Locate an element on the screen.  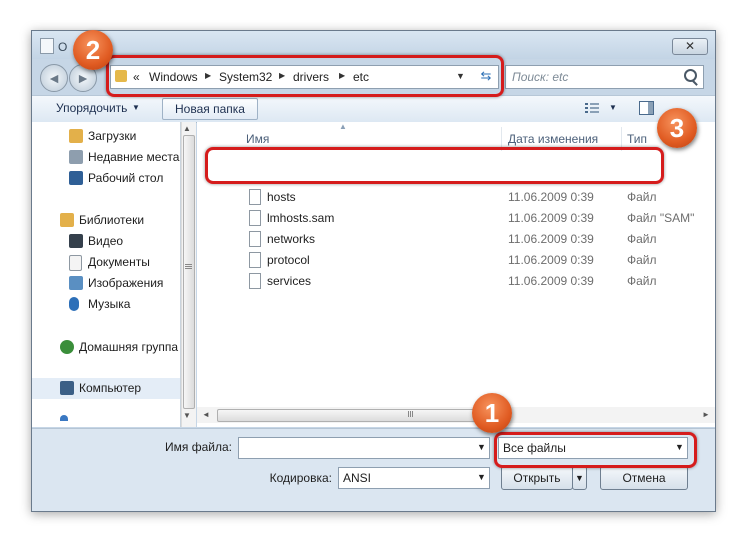
file-row-hosts: hosts 11.06.2009 0:39 Файл is located at coordinates (456, 197).